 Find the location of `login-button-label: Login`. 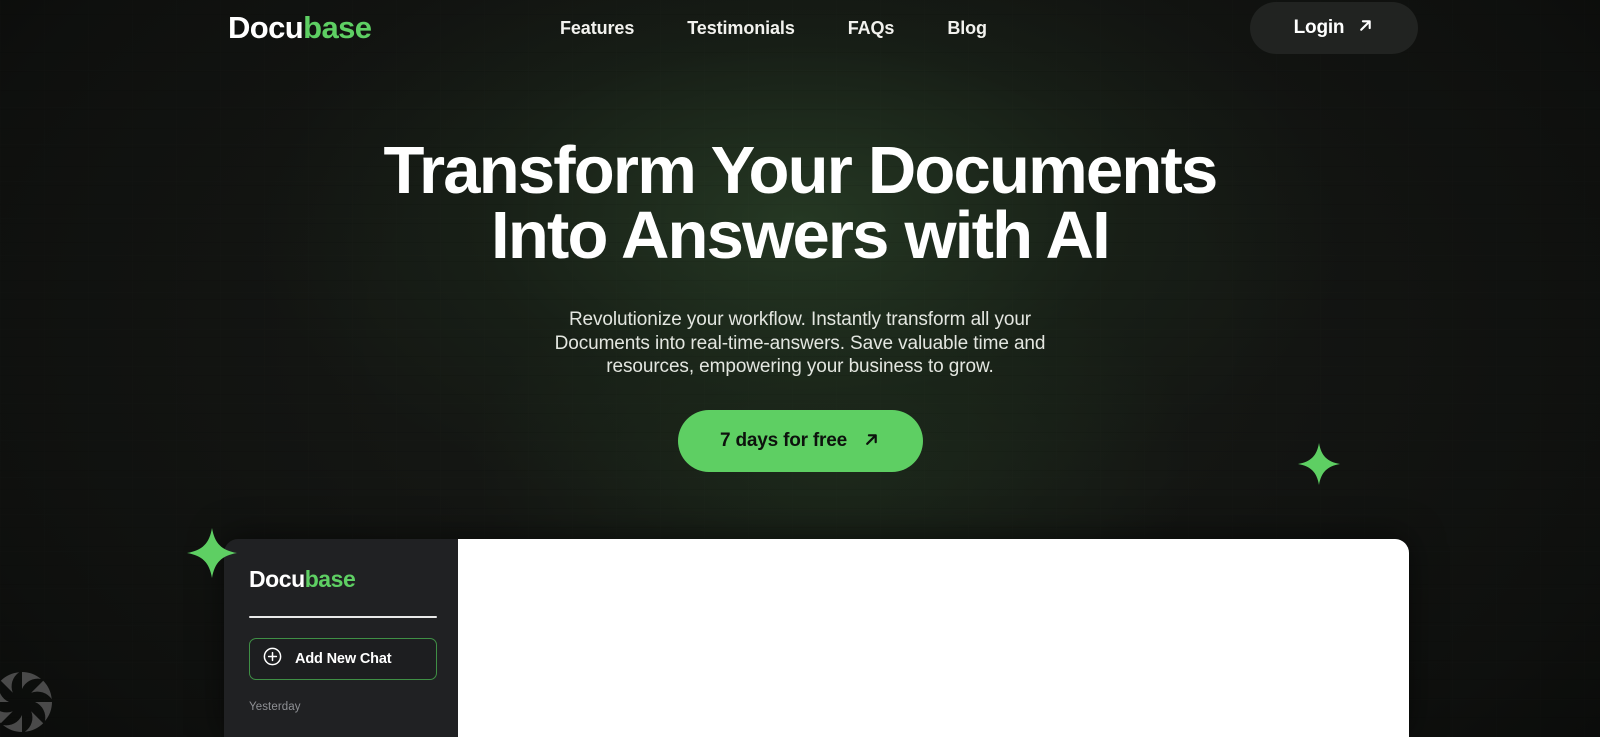

login-button-label: Login is located at coordinates (1319, 27).